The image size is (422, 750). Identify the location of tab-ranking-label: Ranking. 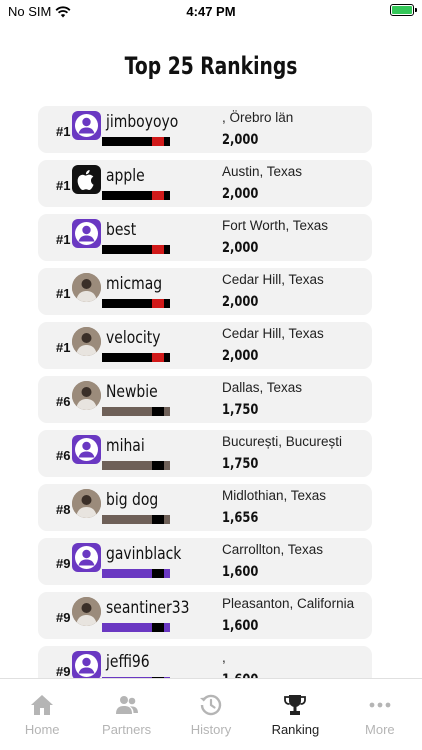
(295, 729).